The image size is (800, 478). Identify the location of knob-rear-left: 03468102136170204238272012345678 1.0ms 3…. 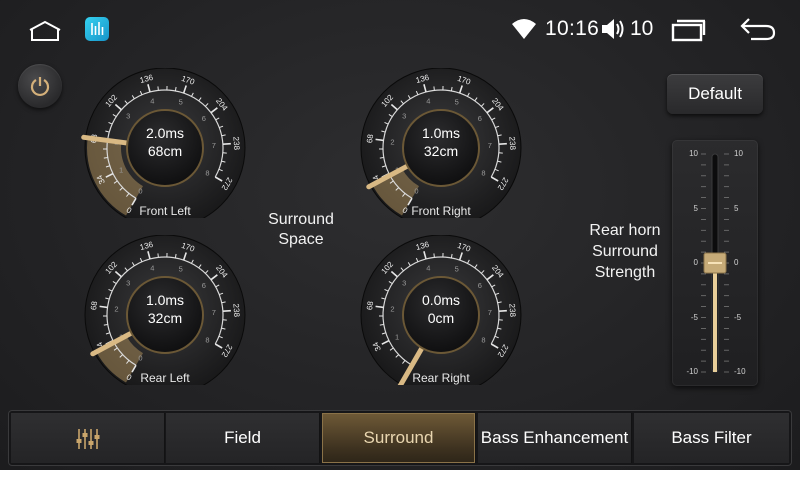
(168, 310).